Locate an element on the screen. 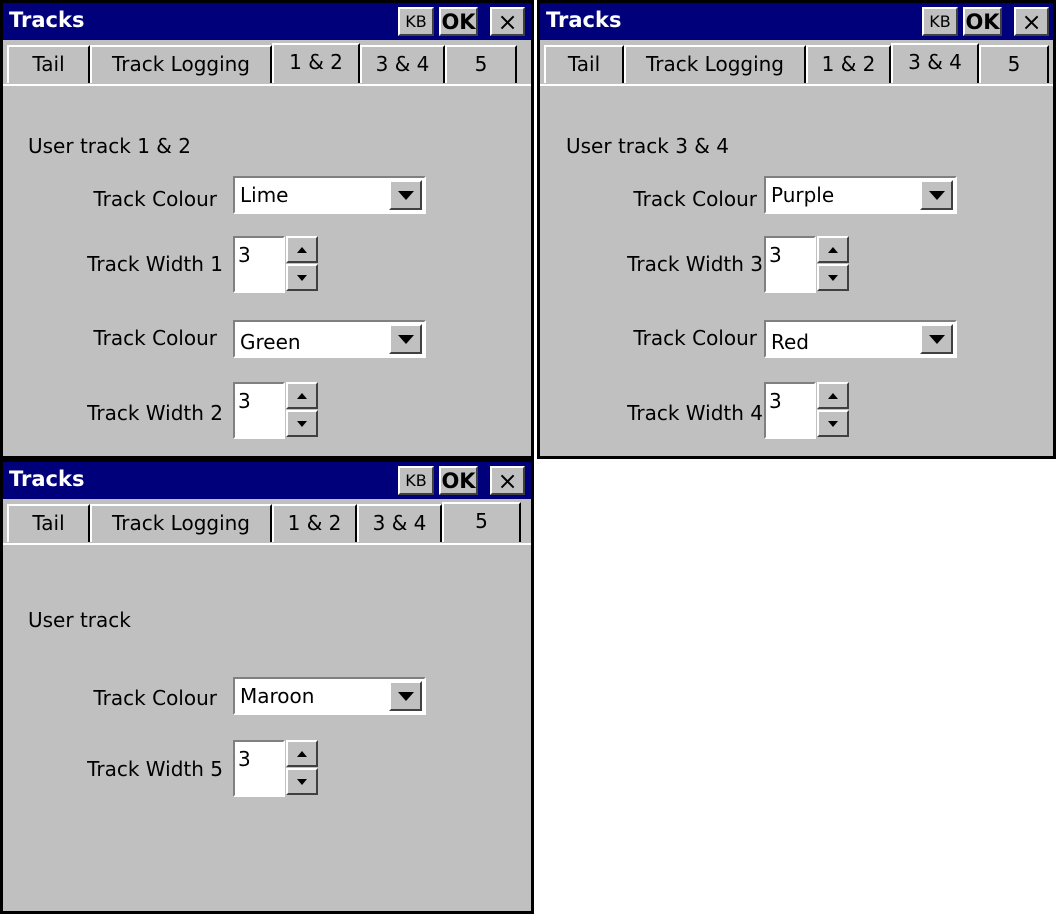 The width and height of the screenshot is (1056, 914). track-colour-select: Purple is located at coordinates (860, 195).